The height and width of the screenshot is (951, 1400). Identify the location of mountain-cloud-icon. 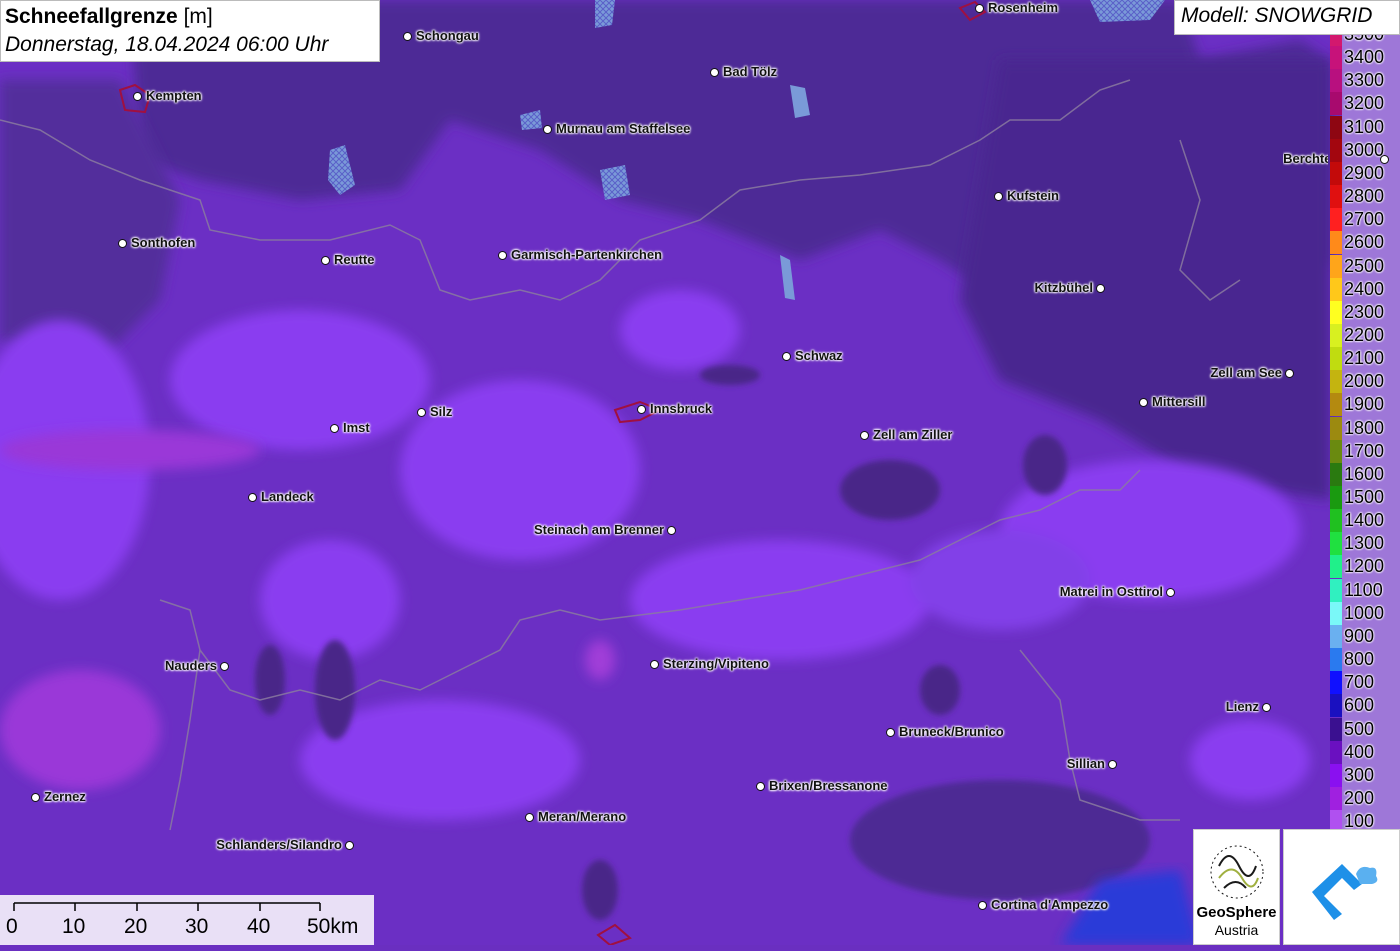
(1345, 892).